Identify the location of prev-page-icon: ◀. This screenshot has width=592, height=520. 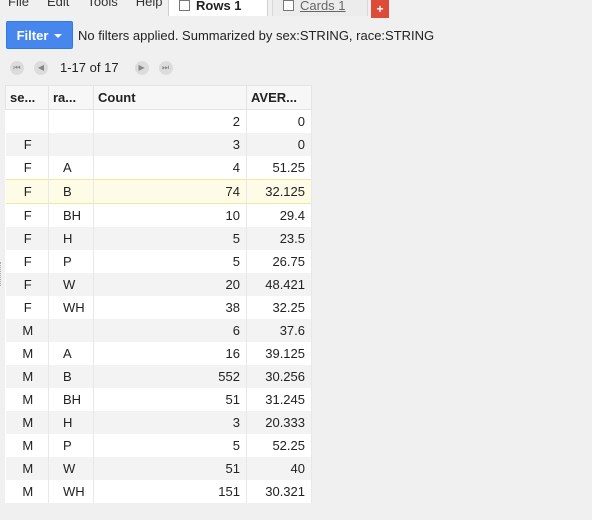
(41, 67).